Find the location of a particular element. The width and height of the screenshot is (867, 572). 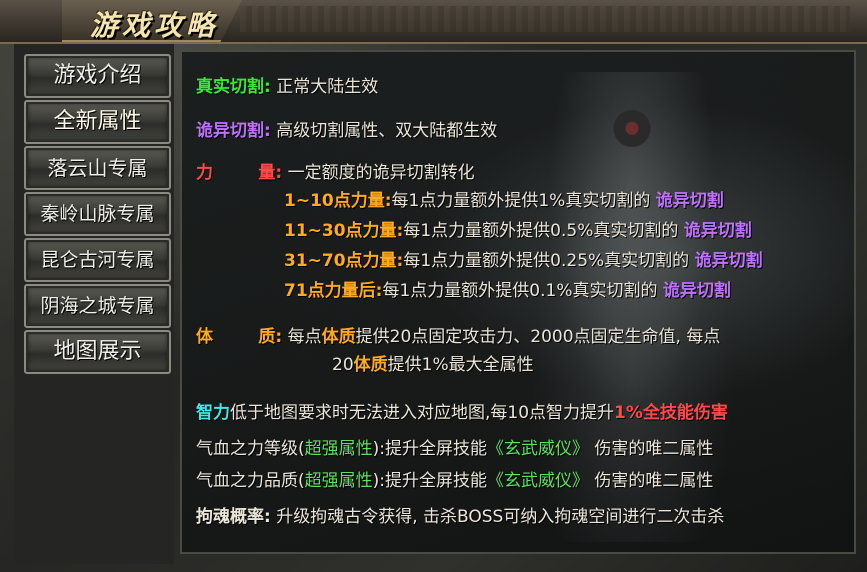

sidebar-item-yinhai-city: 阴海之城专属 is located at coordinates (97, 306).